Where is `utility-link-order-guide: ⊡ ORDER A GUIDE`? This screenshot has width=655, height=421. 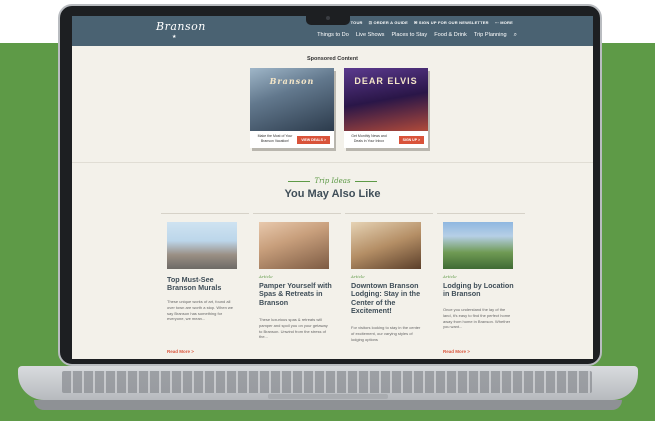
utility-link-order-guide: ⊡ ORDER A GUIDE is located at coordinates (388, 22).